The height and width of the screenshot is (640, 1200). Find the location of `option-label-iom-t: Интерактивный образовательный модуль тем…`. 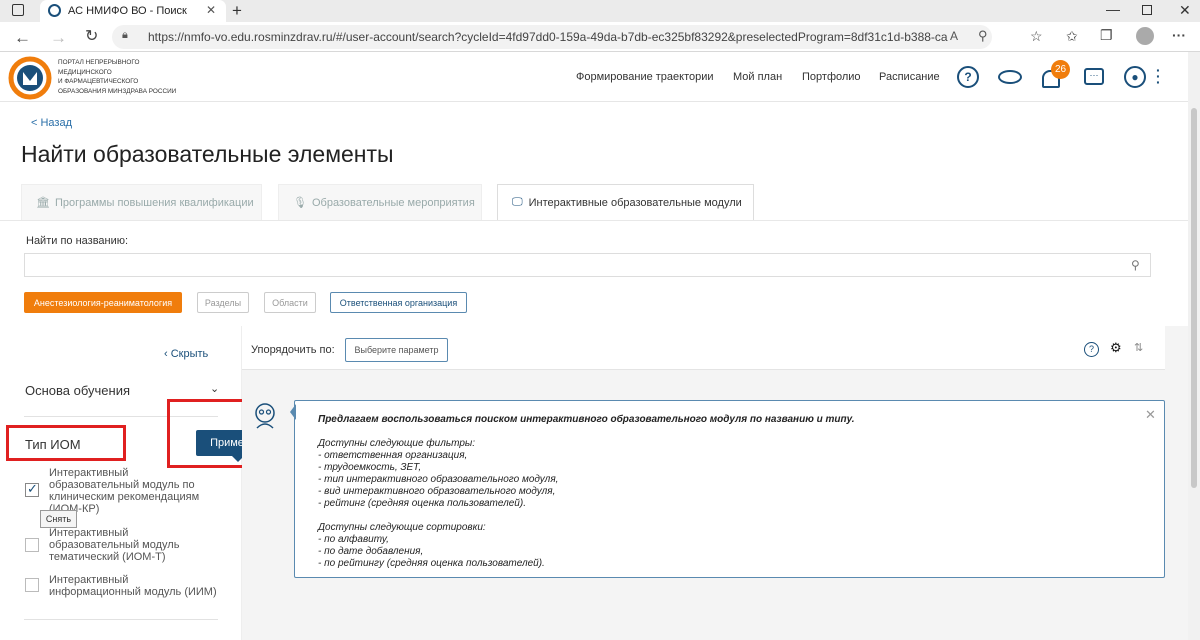

option-label-iom-t: Интерактивный образовательный модуль тем… is located at coordinates (119, 545).